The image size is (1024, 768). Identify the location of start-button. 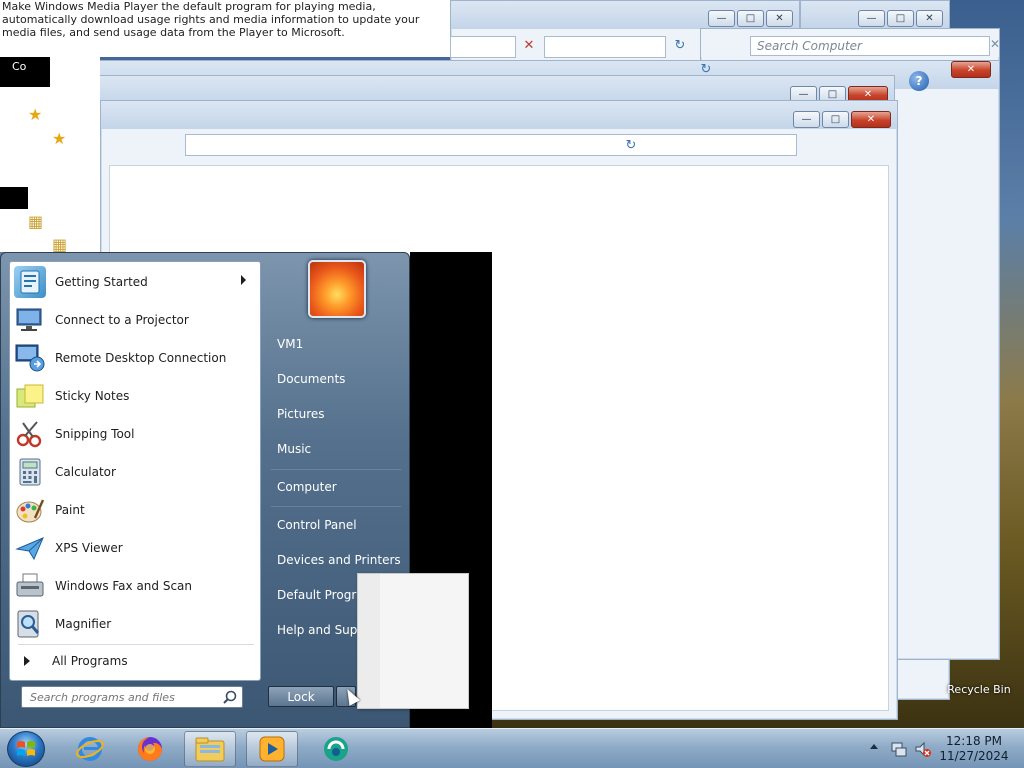
(26, 749).